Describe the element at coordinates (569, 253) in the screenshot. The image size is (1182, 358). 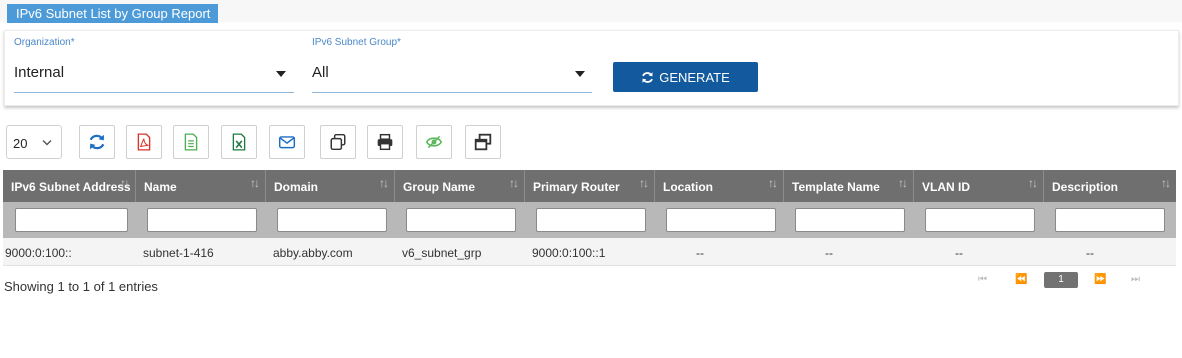
I see `cell-primary-router: 9000:0:100::1` at that location.